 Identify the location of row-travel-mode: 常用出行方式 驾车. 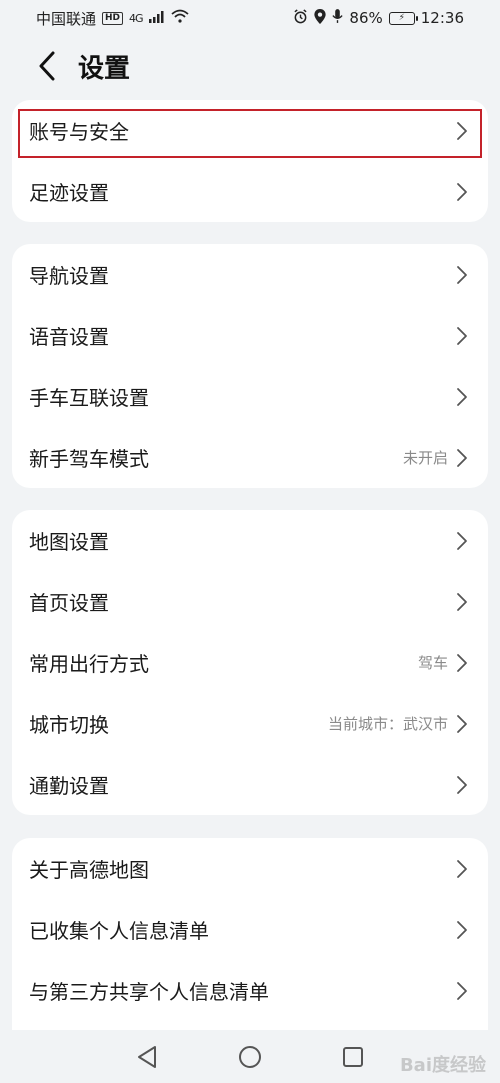
(250, 662).